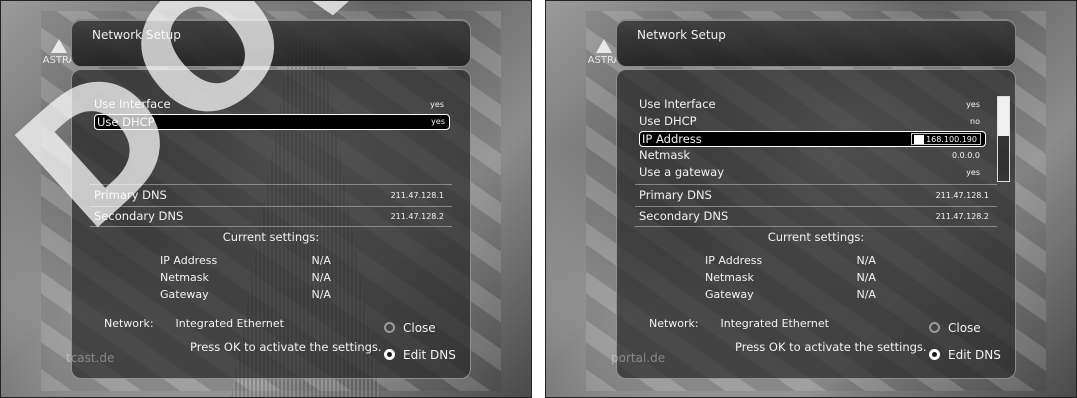  I want to click on ip-address-row: IP Address 168.100.190, so click(812, 139).